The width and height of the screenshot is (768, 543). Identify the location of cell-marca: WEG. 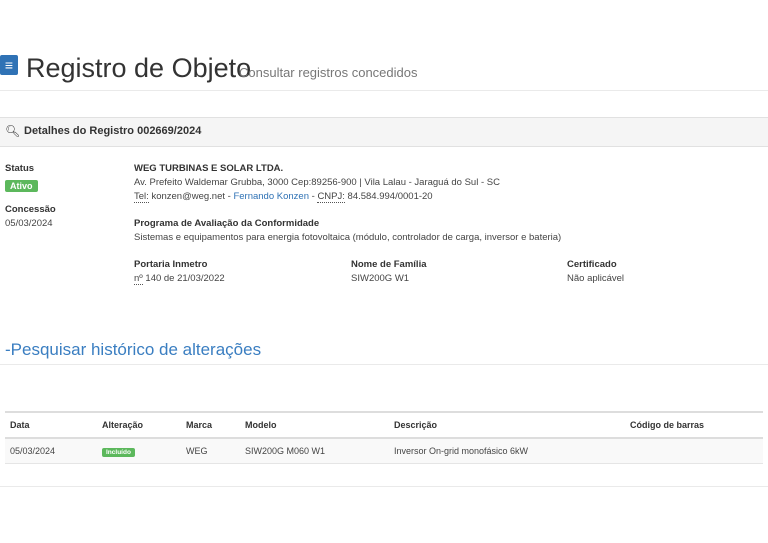
(210, 451).